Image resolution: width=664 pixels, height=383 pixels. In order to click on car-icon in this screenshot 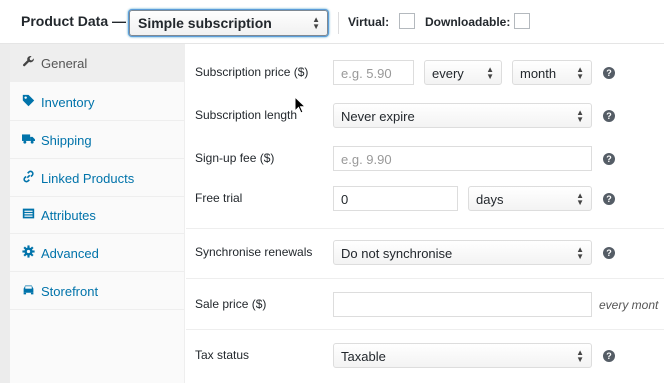, I will do `click(28, 290)`.